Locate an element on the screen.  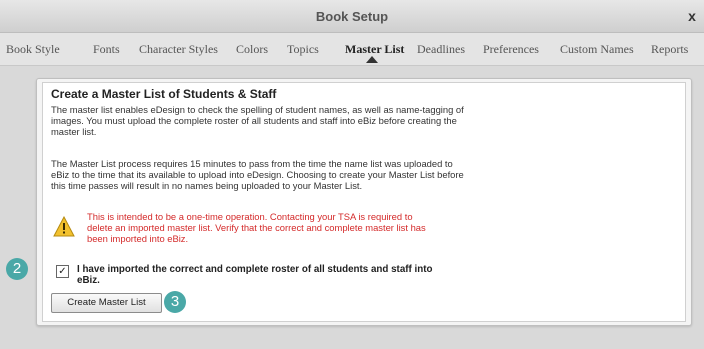
active-tab-indicator is located at coordinates (372, 59).